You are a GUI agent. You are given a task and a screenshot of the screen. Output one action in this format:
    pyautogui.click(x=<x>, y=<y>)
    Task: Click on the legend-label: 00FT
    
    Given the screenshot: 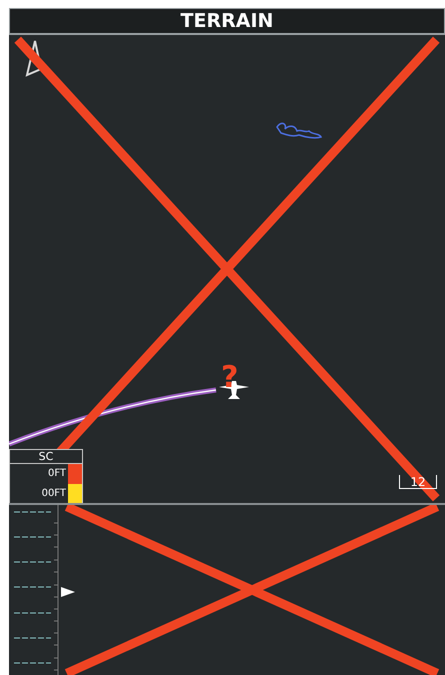 What is the action you would take?
    pyautogui.click(x=54, y=494)
    